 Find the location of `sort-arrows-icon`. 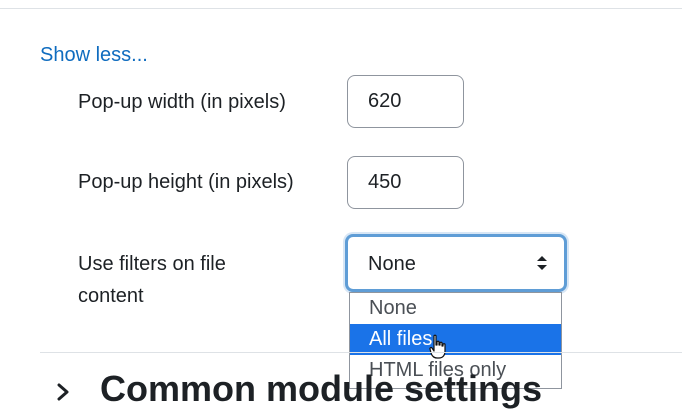

sort-arrows-icon is located at coordinates (542, 263).